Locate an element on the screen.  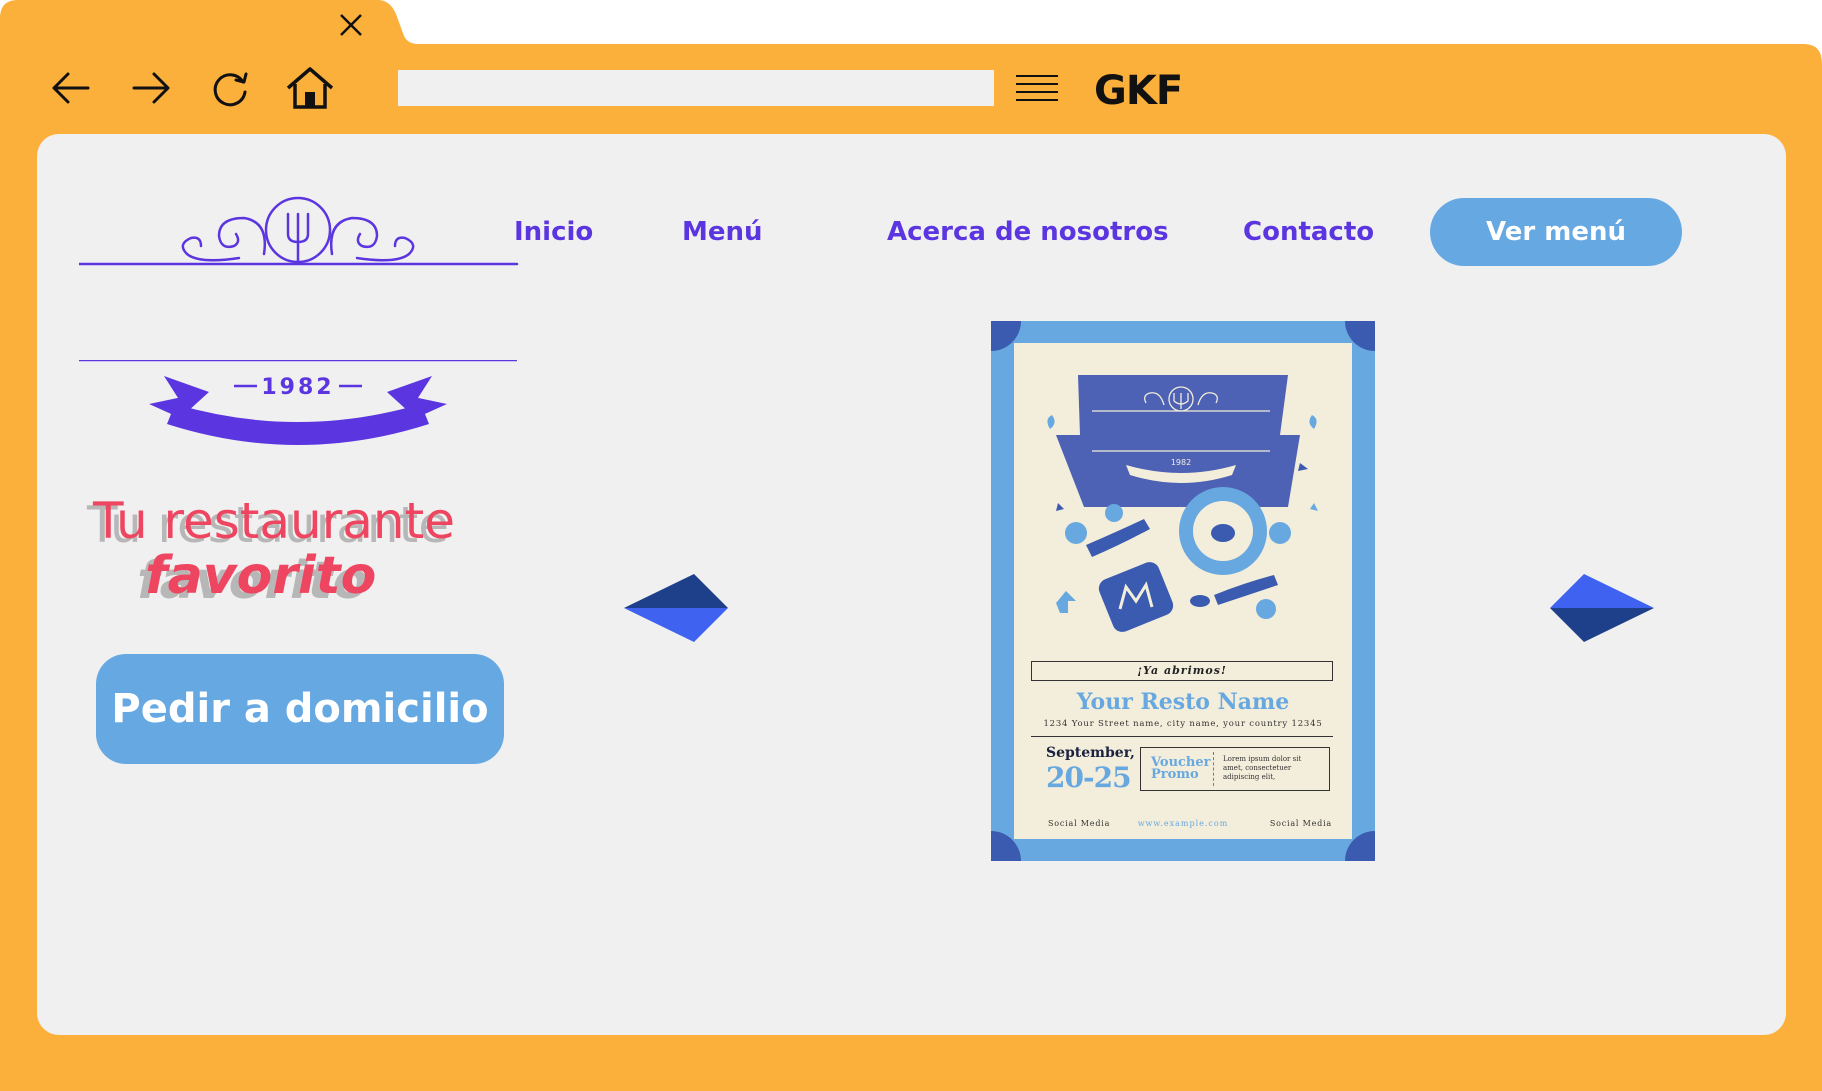
forward-button is located at coordinates (152, 88).